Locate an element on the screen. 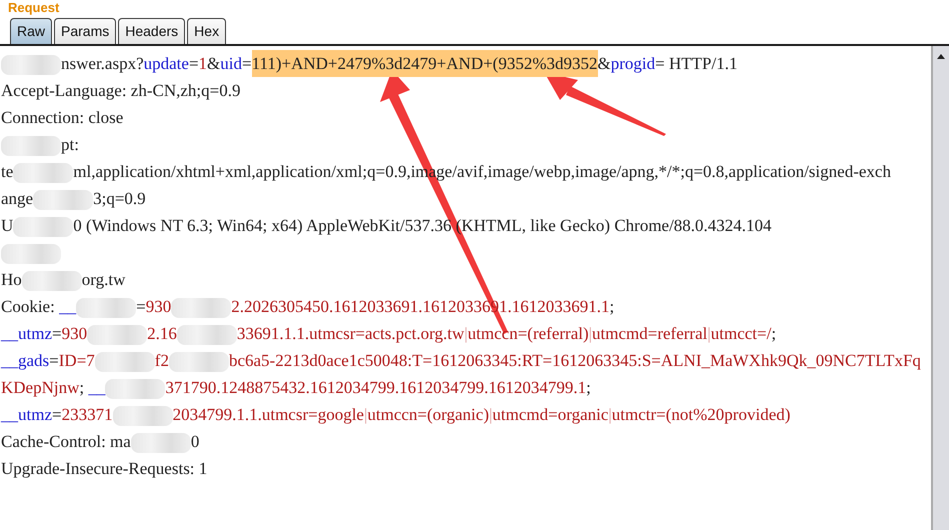 The image size is (949, 530). tab: Raw is located at coordinates (31, 31).